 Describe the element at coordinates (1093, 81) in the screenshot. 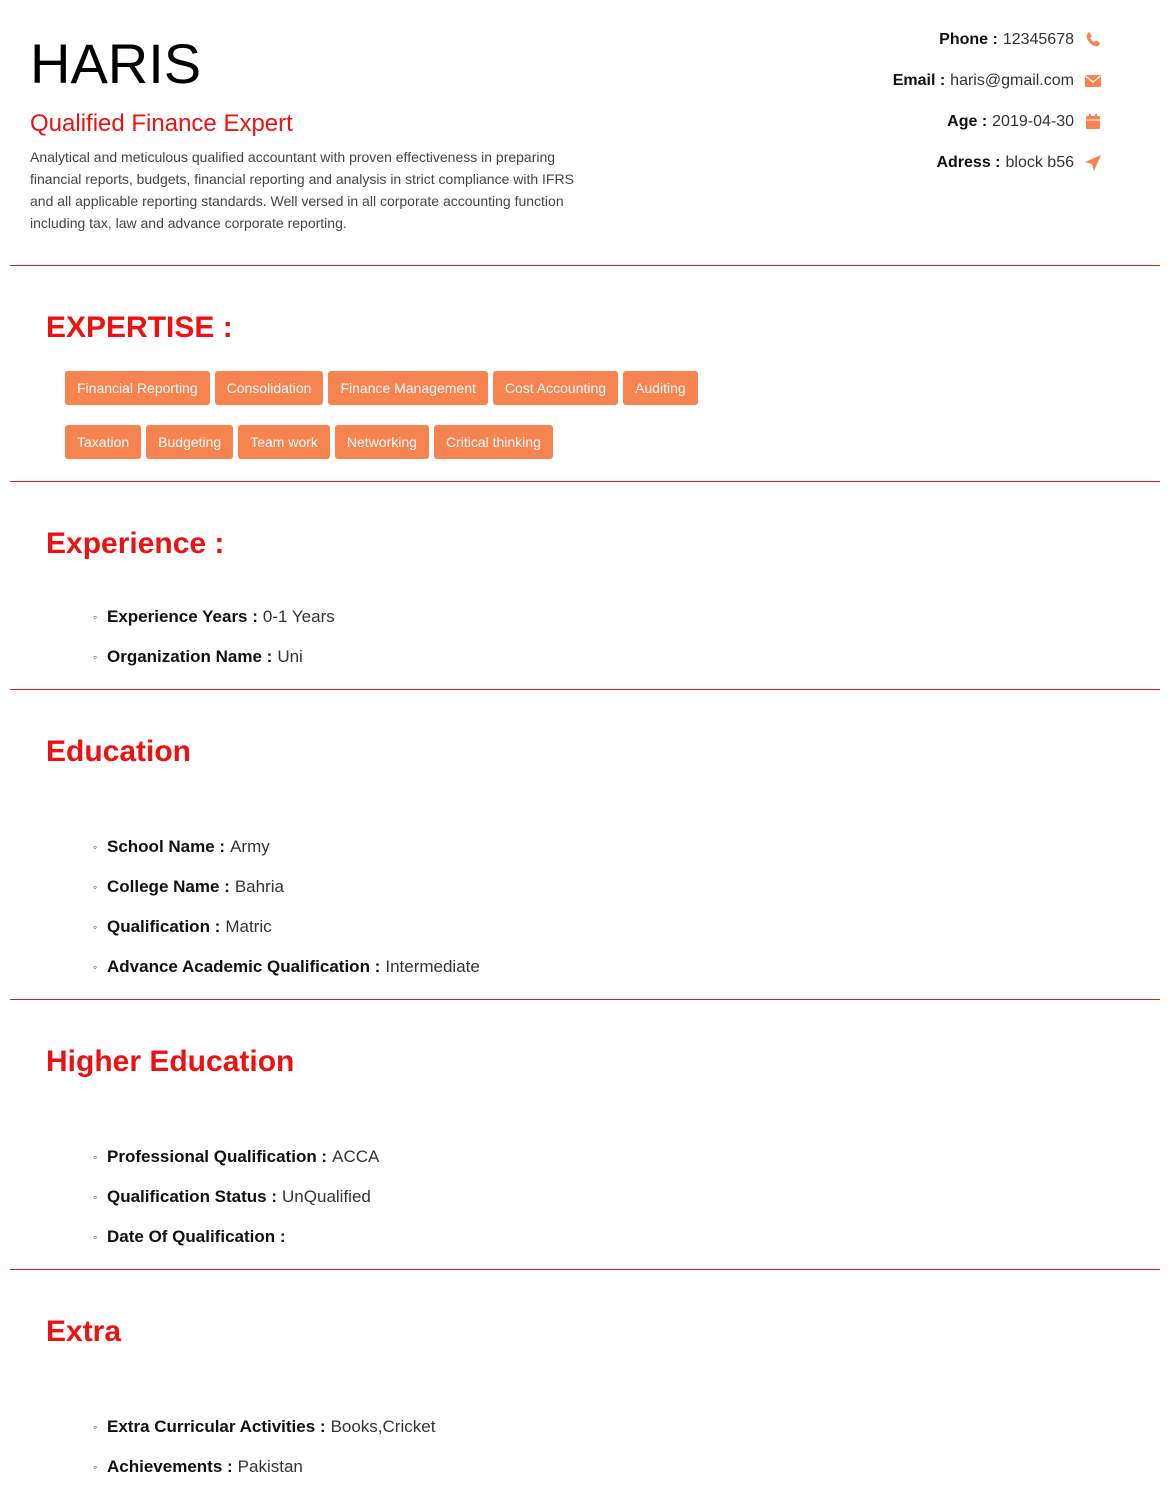

I see `envelope-icon` at that location.